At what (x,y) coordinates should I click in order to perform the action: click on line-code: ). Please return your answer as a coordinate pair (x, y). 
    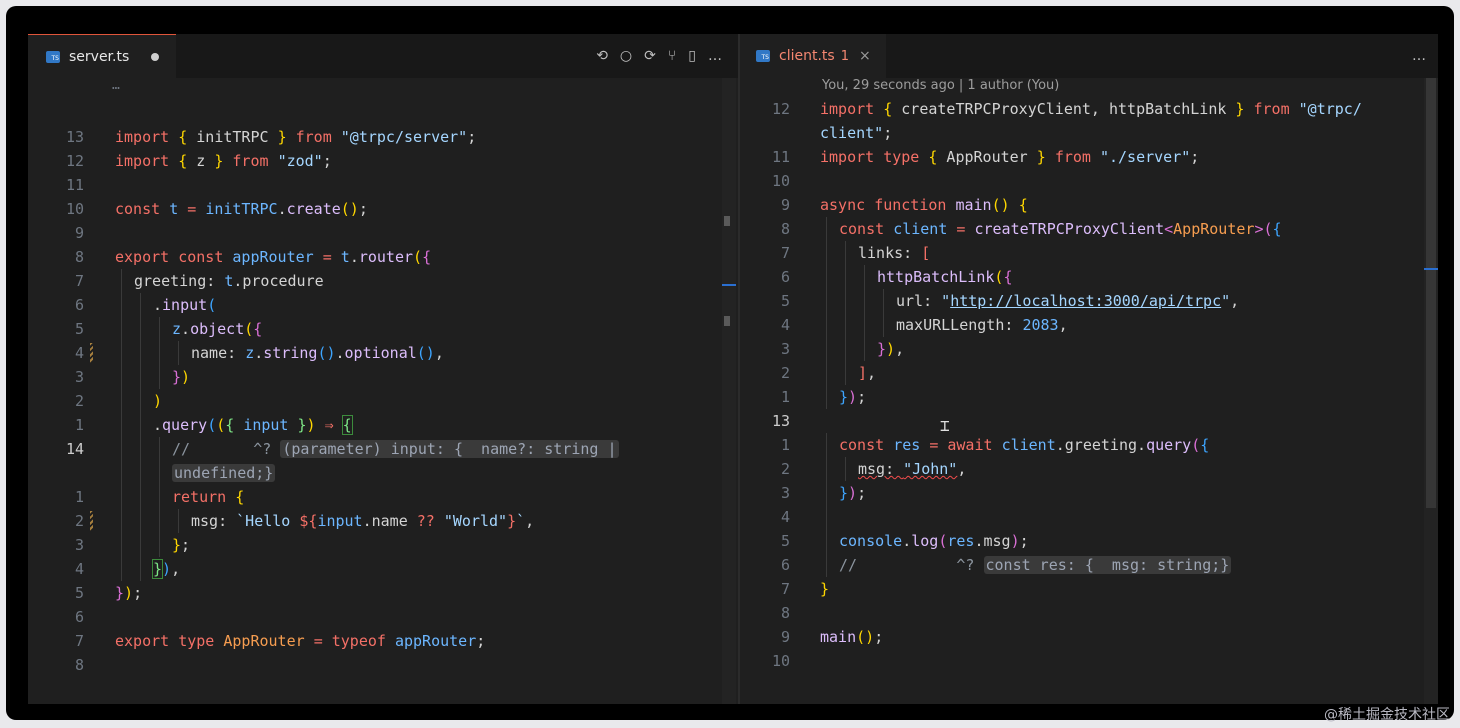
    Looking at the image, I should click on (157, 401).